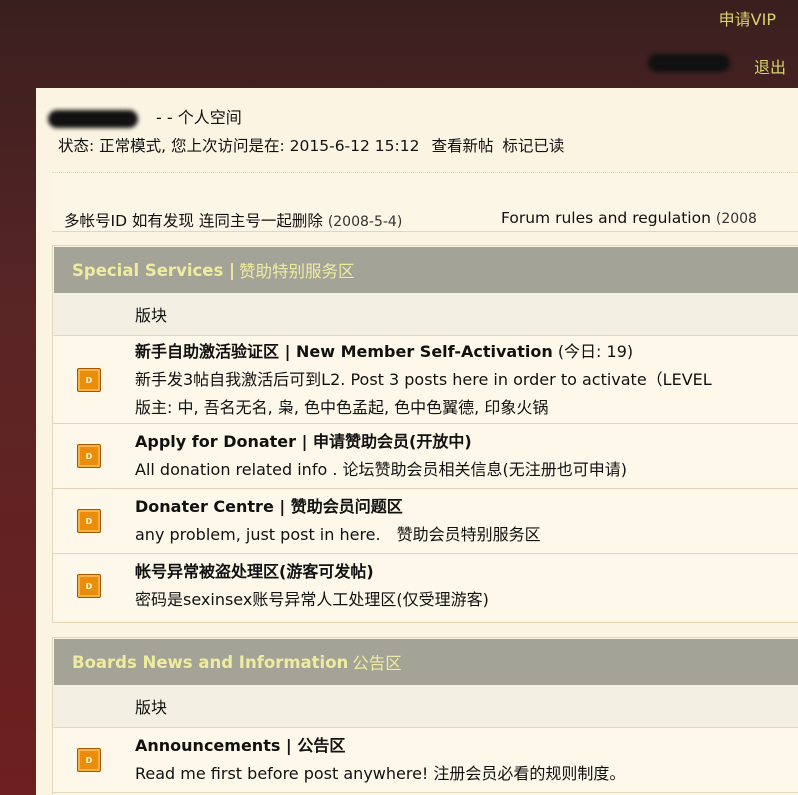  I want to click on top-bar: 申请VIP 退出, so click(399, 44).